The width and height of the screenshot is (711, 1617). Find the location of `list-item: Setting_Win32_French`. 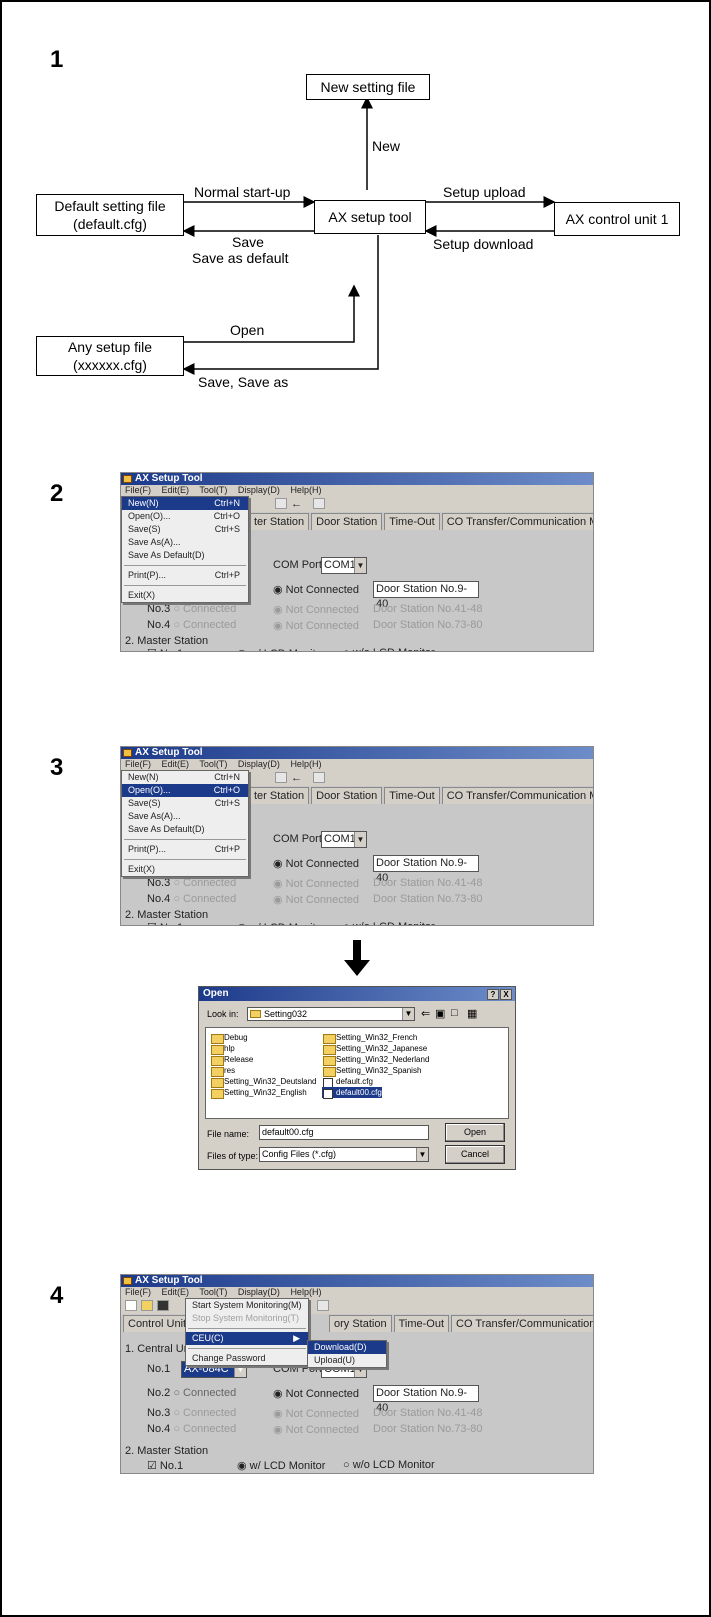

list-item: Setting_Win32_French is located at coordinates (369, 1038).